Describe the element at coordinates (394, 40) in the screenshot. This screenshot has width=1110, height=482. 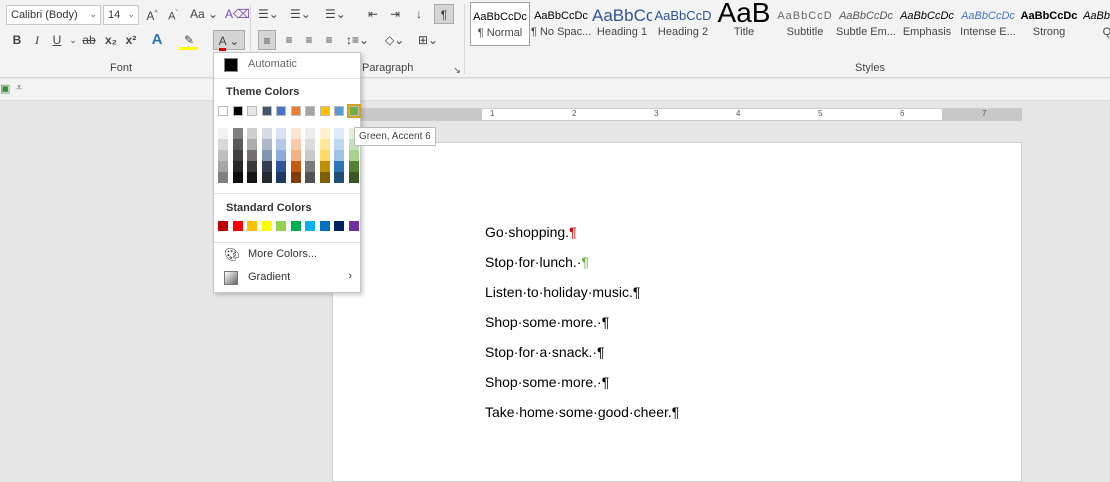
I see `shading-icon: ◇⌄` at that location.